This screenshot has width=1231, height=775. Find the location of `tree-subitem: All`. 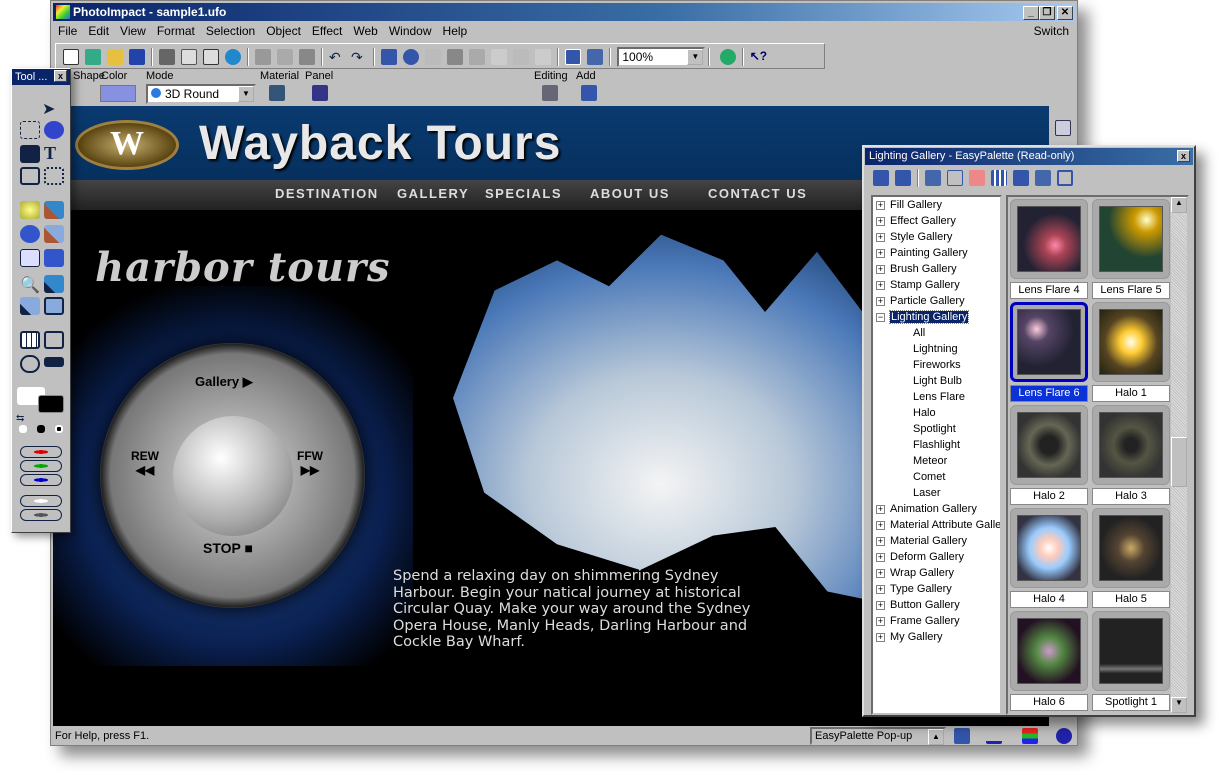

tree-subitem: All is located at coordinates (936, 333).